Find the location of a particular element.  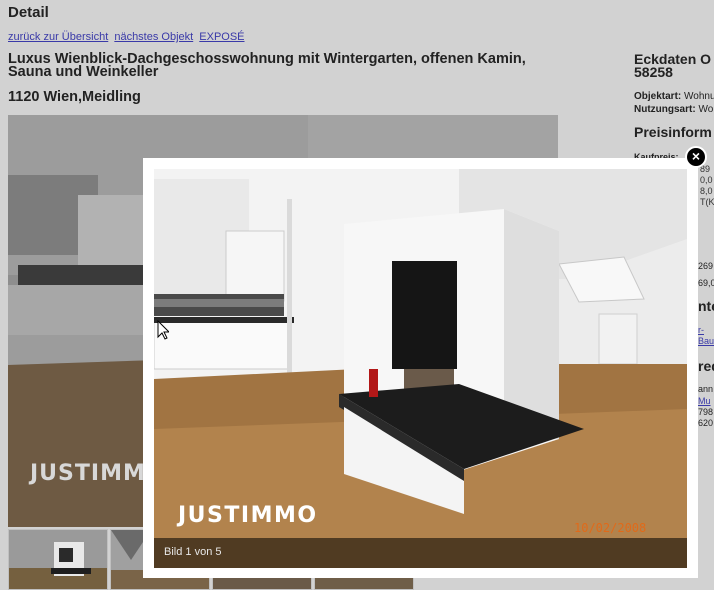

object-number: 58258 is located at coordinates (653, 72).